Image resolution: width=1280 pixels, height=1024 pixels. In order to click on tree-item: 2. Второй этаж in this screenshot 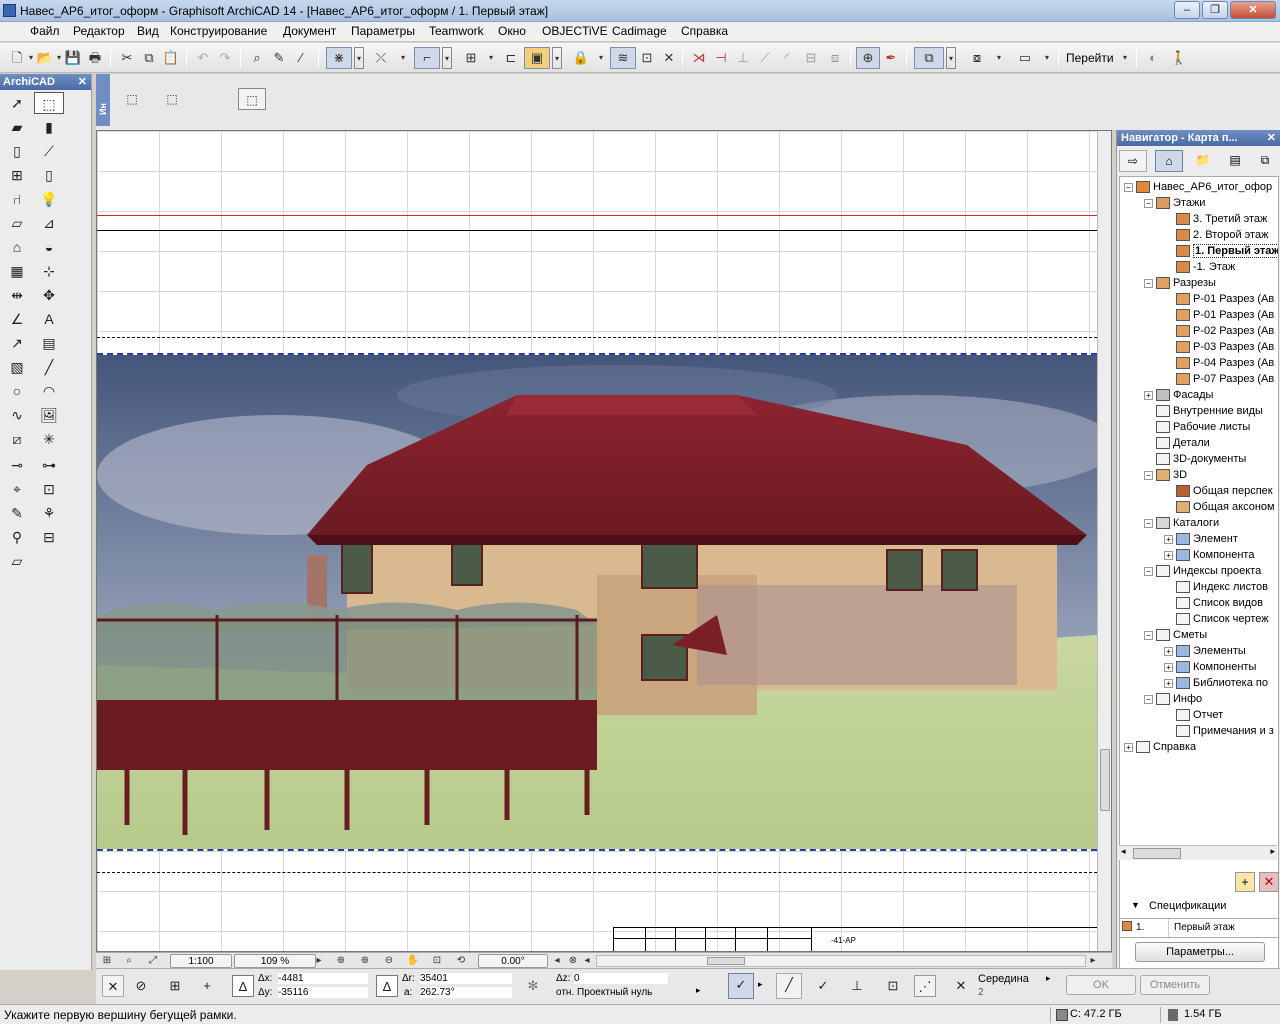, I will do `click(1222, 235)`.